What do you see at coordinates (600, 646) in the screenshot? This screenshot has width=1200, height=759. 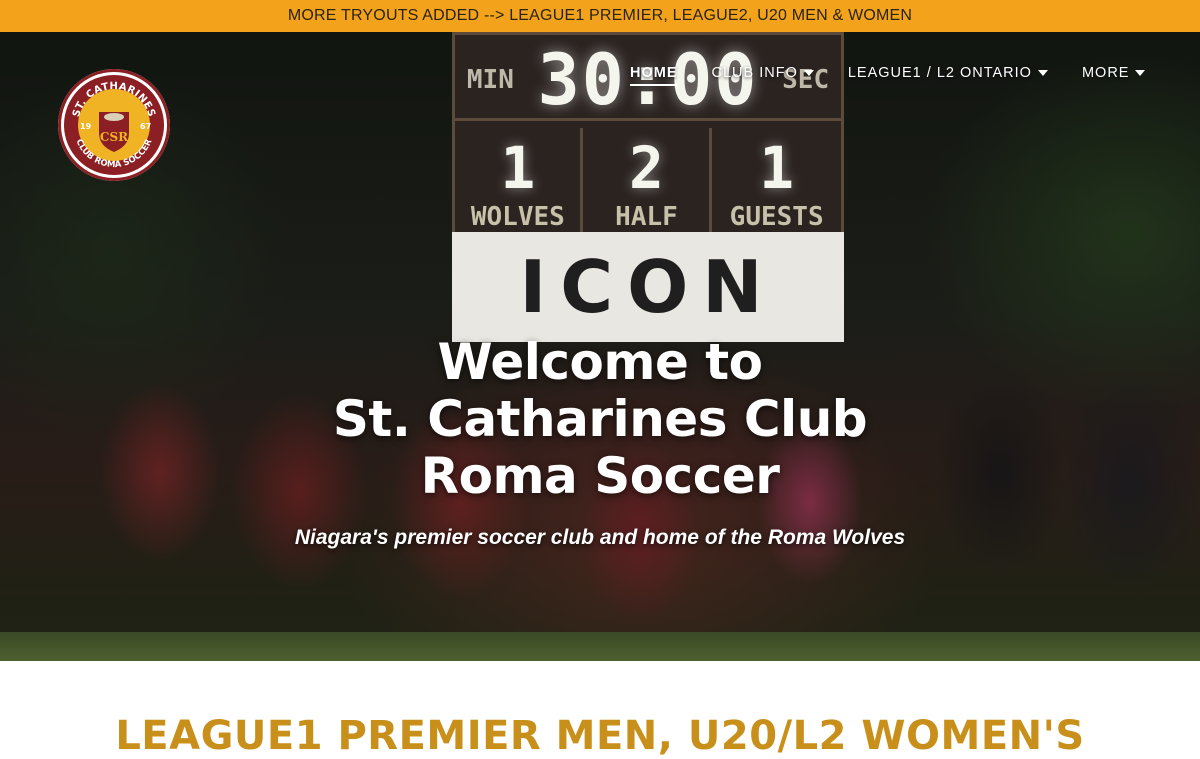 I see `hero-photo-grass` at bounding box center [600, 646].